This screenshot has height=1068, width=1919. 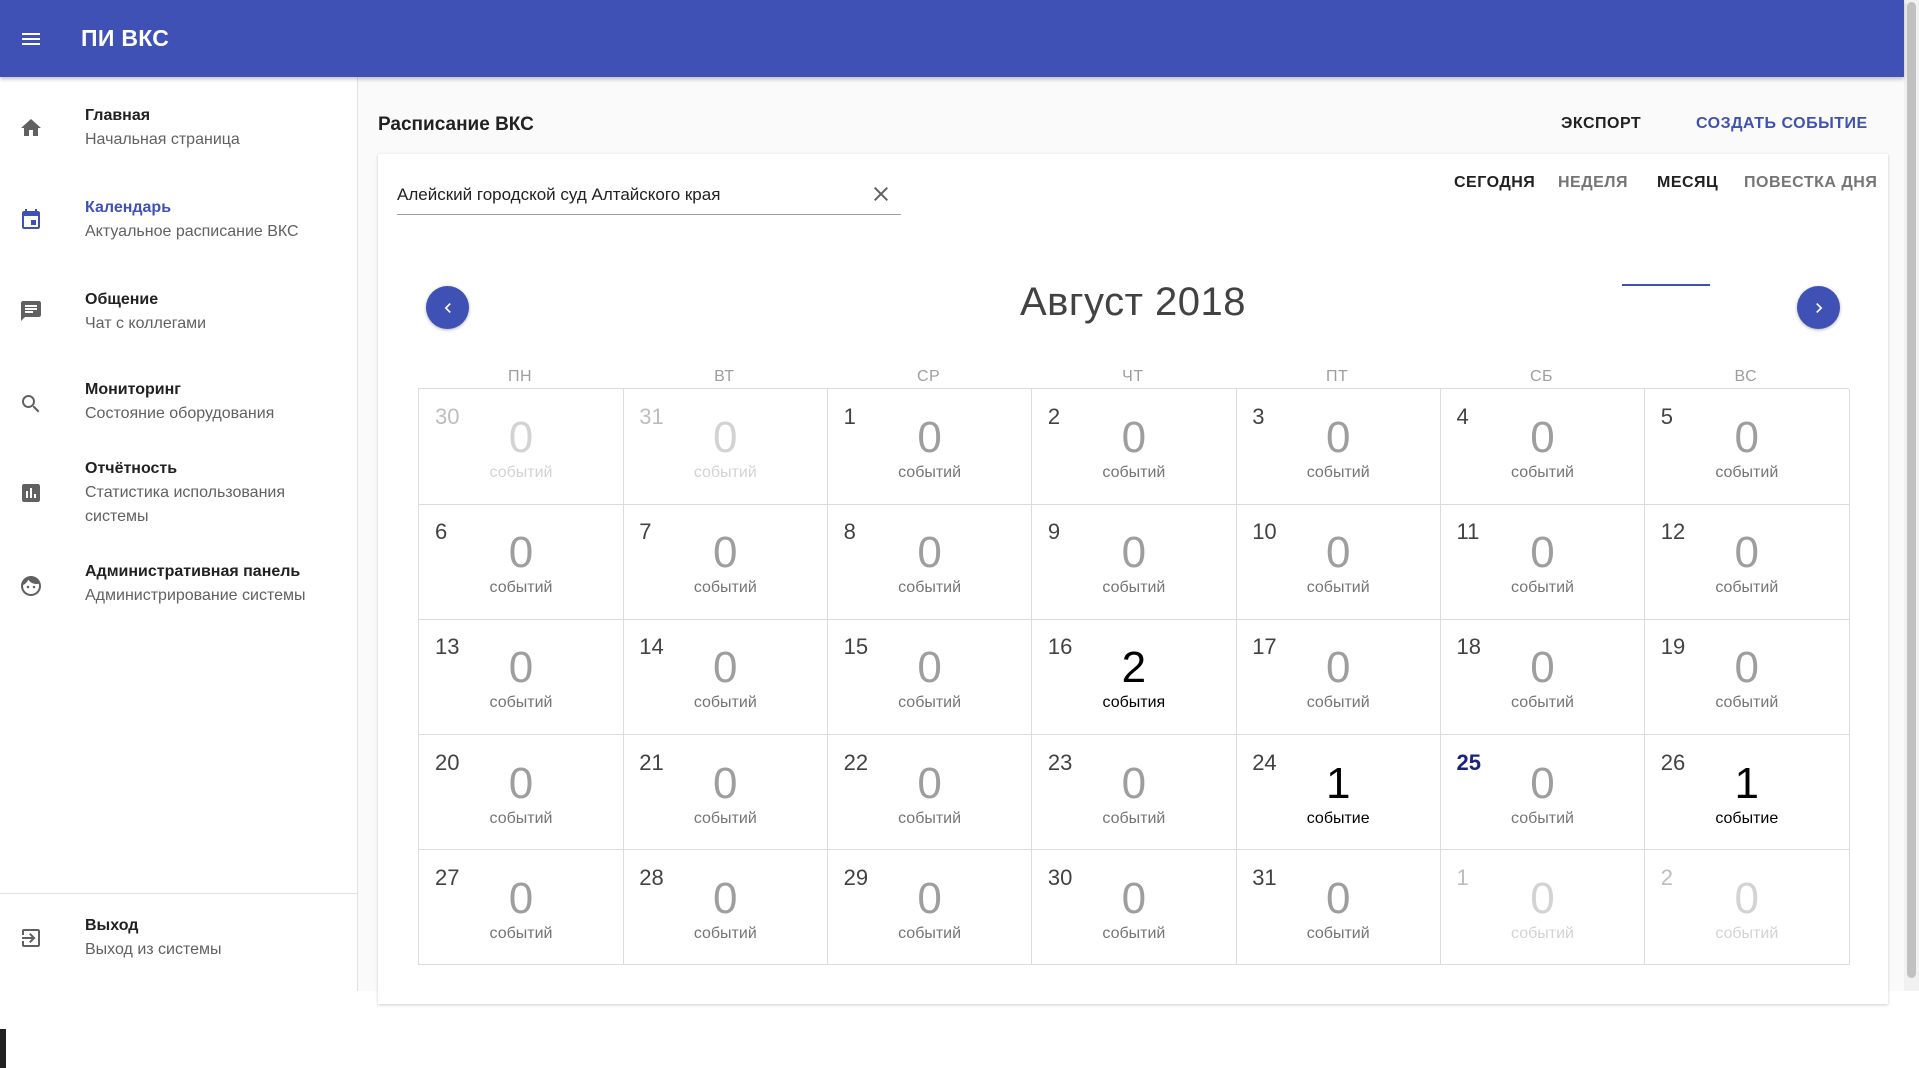 What do you see at coordinates (930, 907) in the screenshot?
I see `calendar-day-cell: 29 0 событий` at bounding box center [930, 907].